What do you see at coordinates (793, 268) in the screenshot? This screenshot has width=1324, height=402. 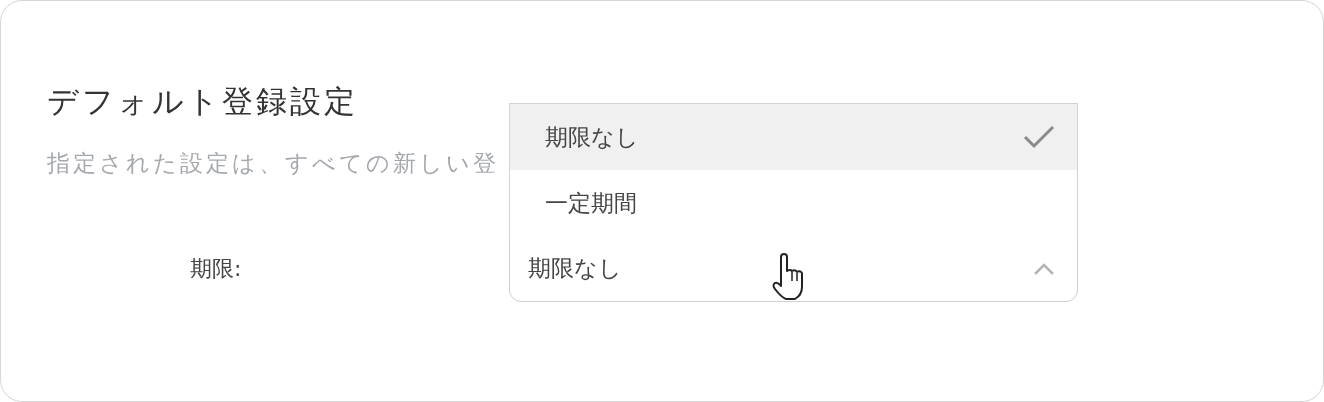 I see `expiry-dropdown: 期限なし` at bounding box center [793, 268].